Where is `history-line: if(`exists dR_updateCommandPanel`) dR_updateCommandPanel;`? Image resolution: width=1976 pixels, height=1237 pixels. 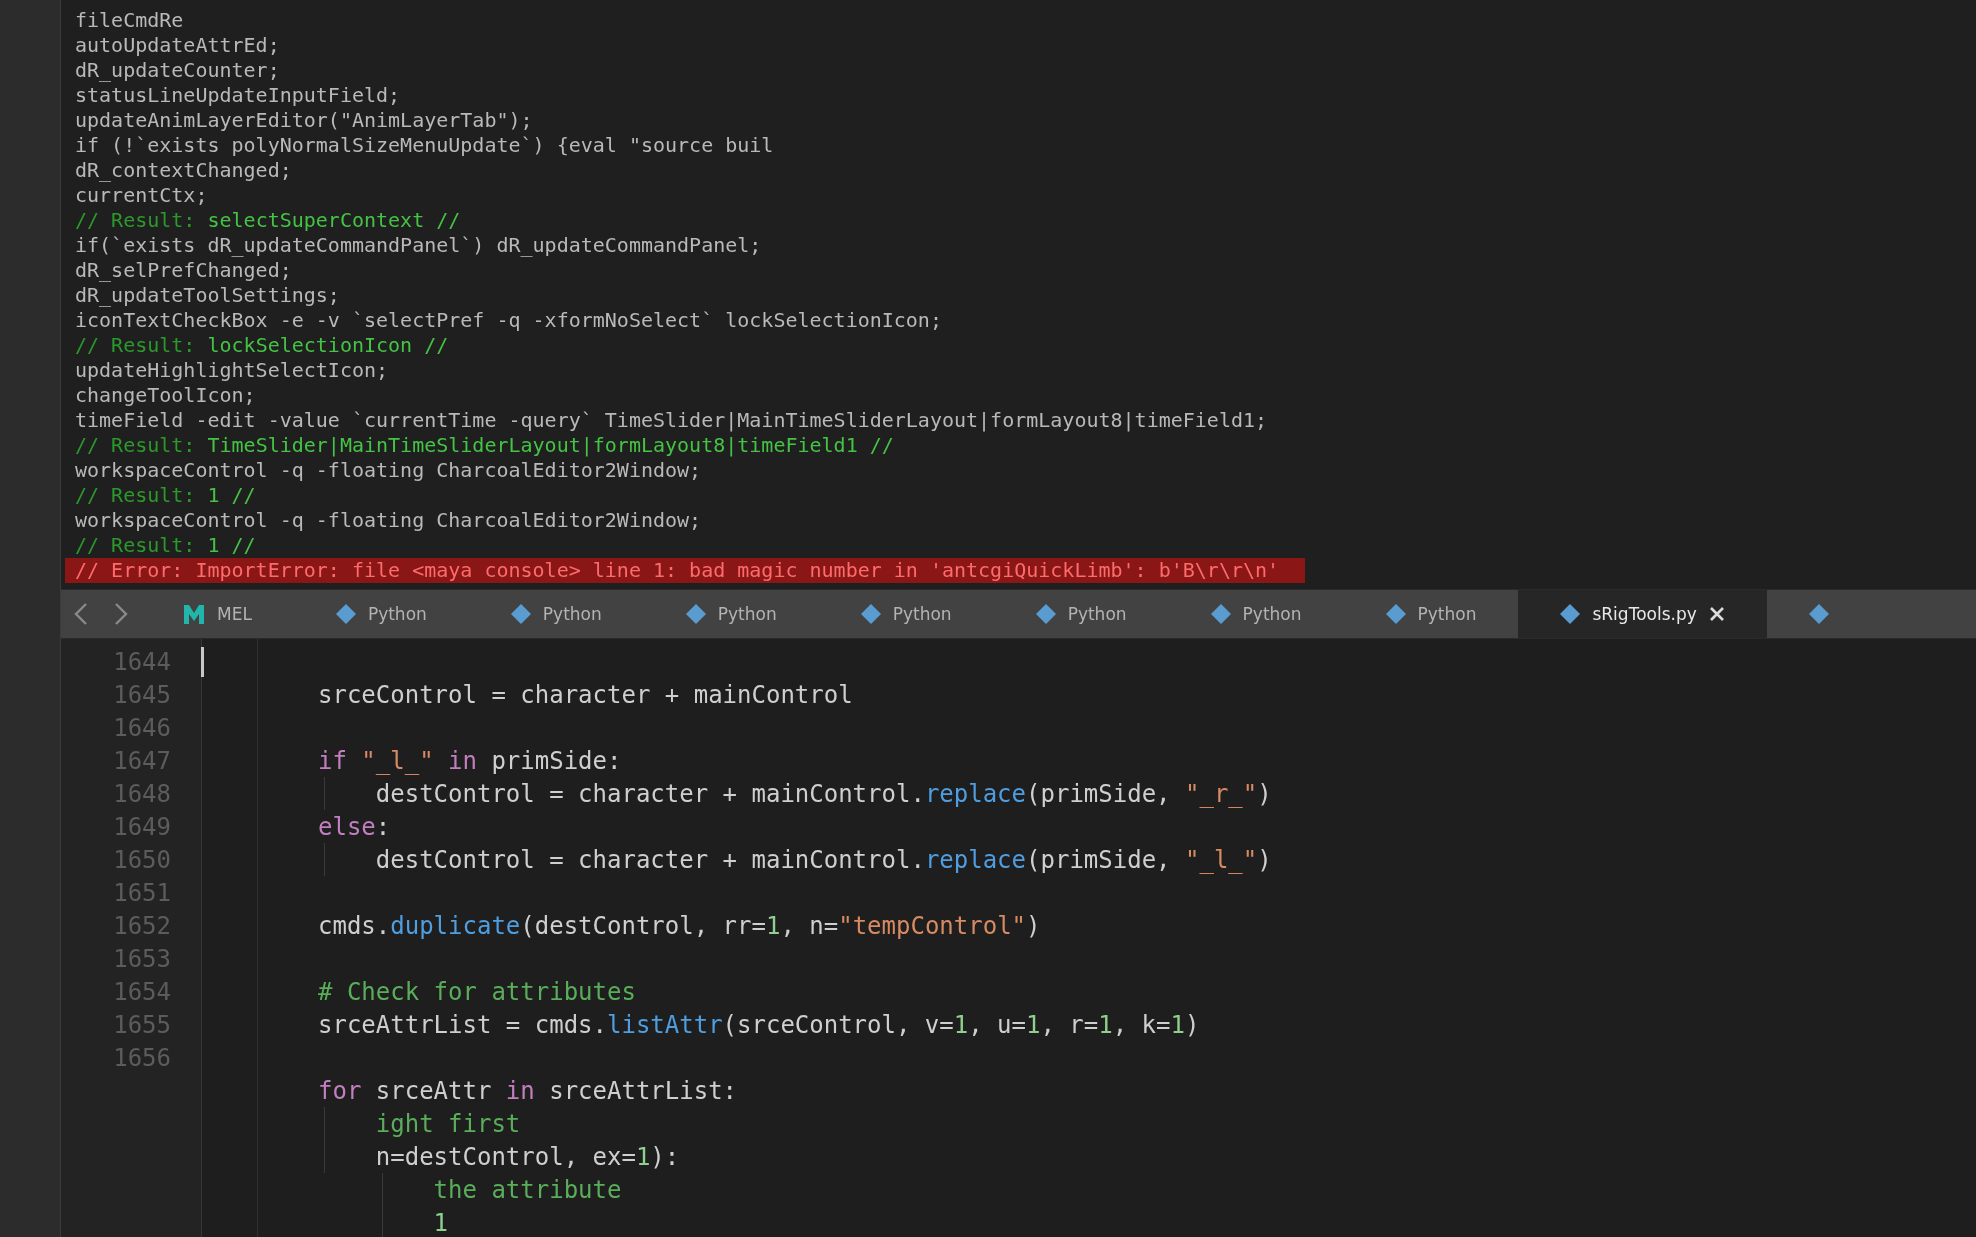 history-line: if(`exists dR_updateCommandPanel`) dR_updateCommandPanel; is located at coordinates (418, 245).